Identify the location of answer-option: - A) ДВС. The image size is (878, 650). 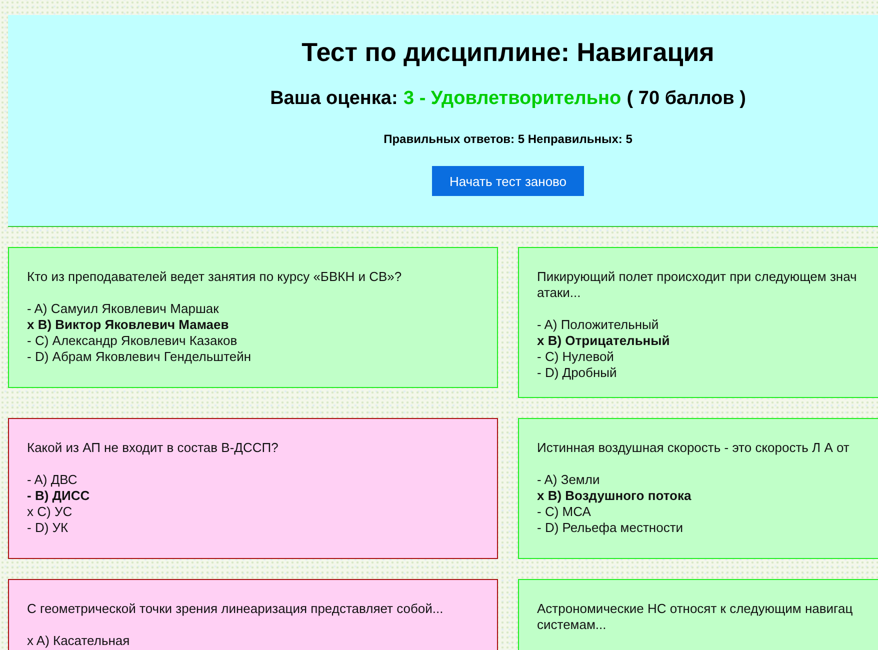
(253, 480).